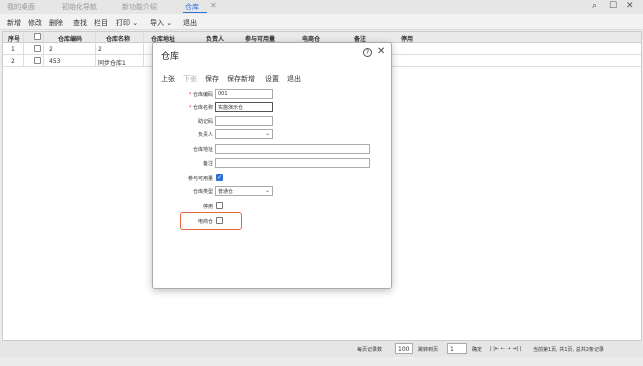 The image size is (643, 366). Describe the element at coordinates (457, 348) in the screenshot. I see `jump-page-input: 1` at that location.